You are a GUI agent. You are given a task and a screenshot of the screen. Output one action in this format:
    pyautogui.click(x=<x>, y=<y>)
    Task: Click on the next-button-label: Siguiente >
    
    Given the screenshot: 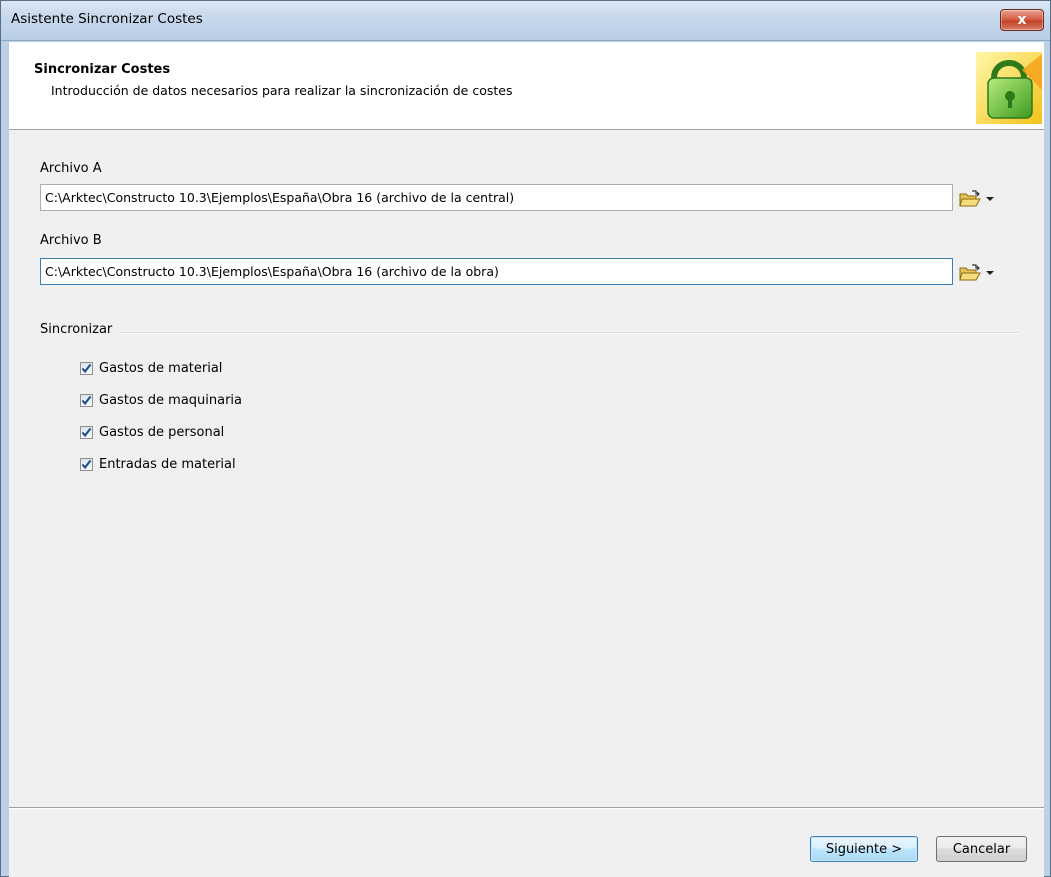 What is the action you would take?
    pyautogui.click(x=864, y=849)
    